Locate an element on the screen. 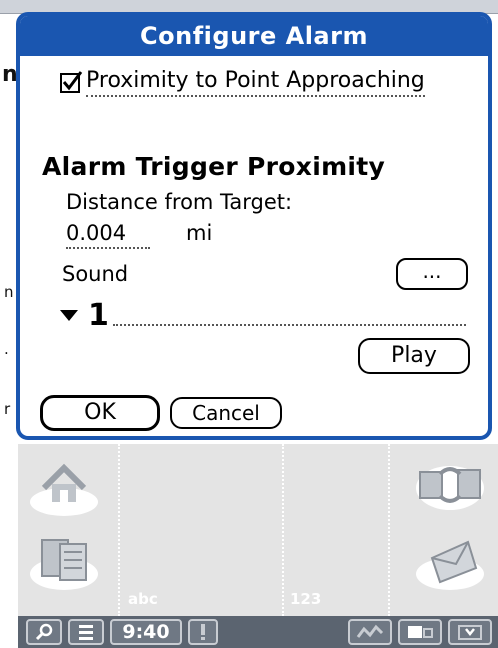 This screenshot has height=648, width=498. dropdown-arrow-icon is located at coordinates (69, 315).